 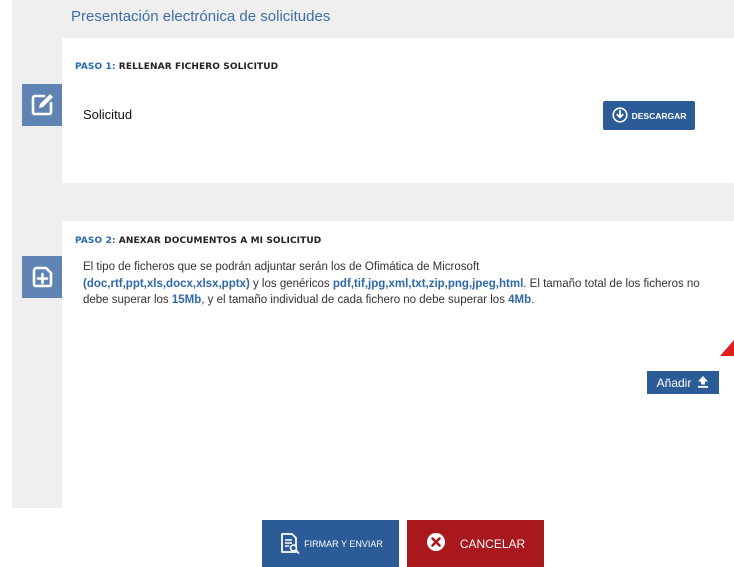 What do you see at coordinates (218, 241) in the screenshot?
I see `step2-title: ANEXAR DOCUMENTOS A MI SOLICITUD` at bounding box center [218, 241].